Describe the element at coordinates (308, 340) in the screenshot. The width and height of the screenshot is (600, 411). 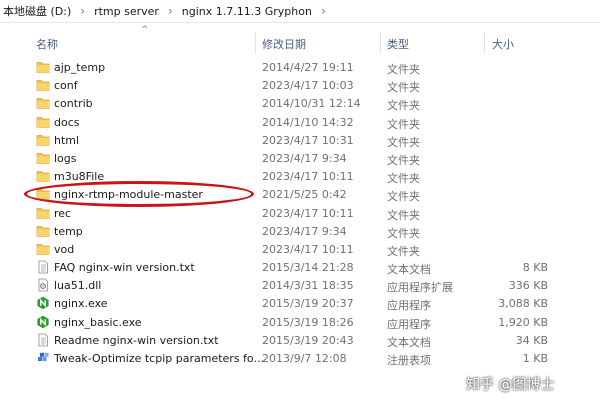
I see `file-date: 2015/3/19 20:43` at that location.